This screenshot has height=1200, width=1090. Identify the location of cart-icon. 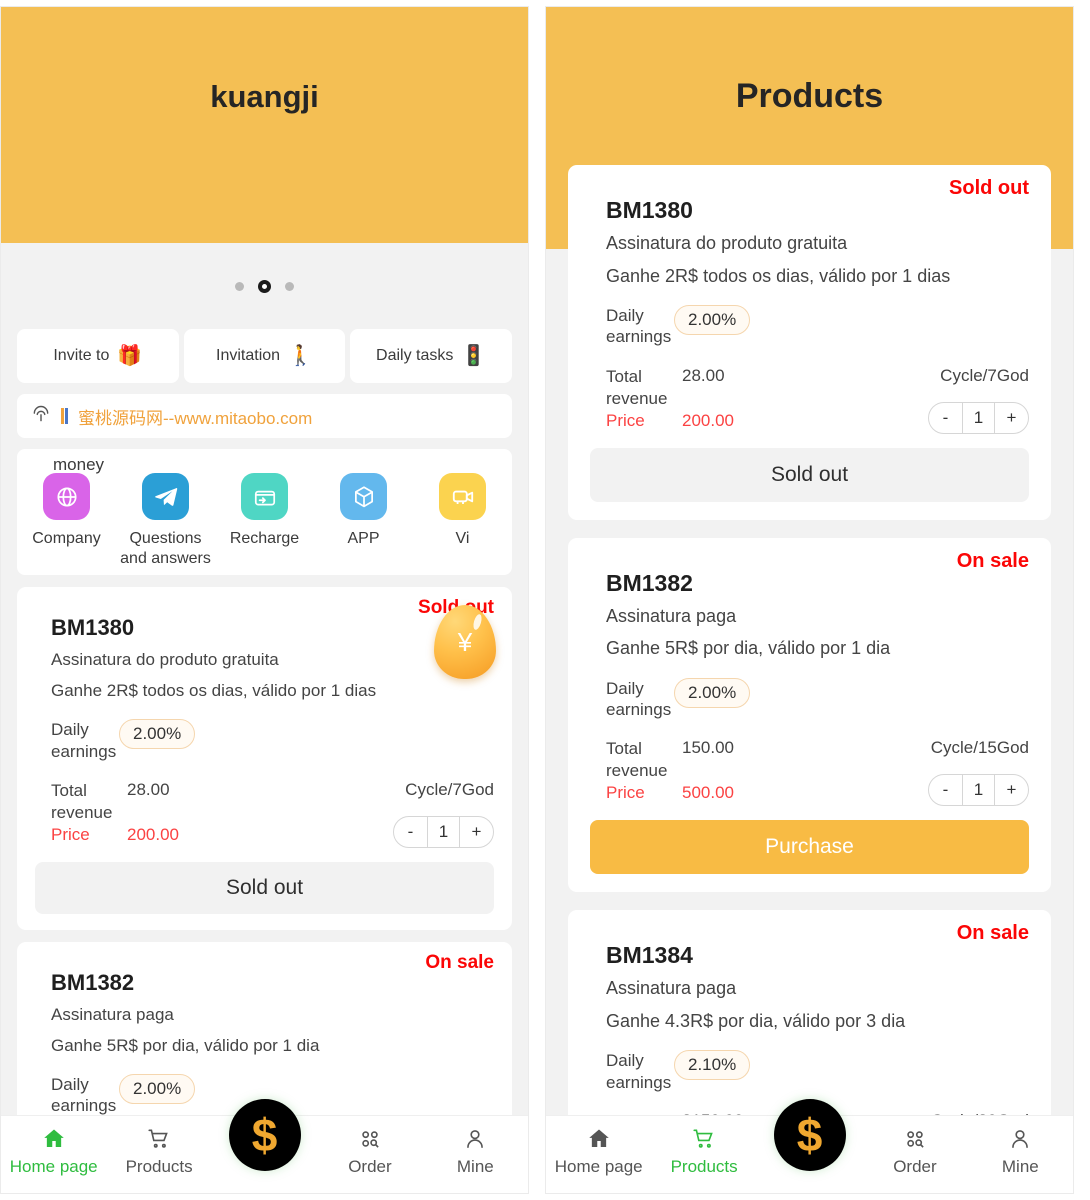
(704, 1138).